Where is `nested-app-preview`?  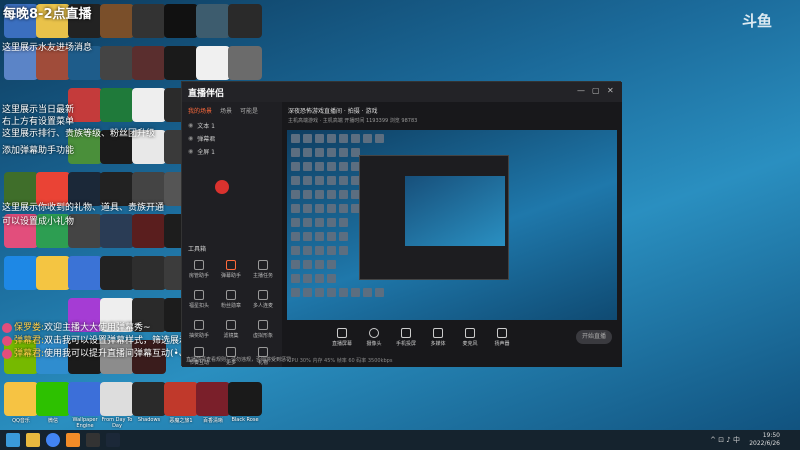
nested-app-preview is located at coordinates (434, 217).